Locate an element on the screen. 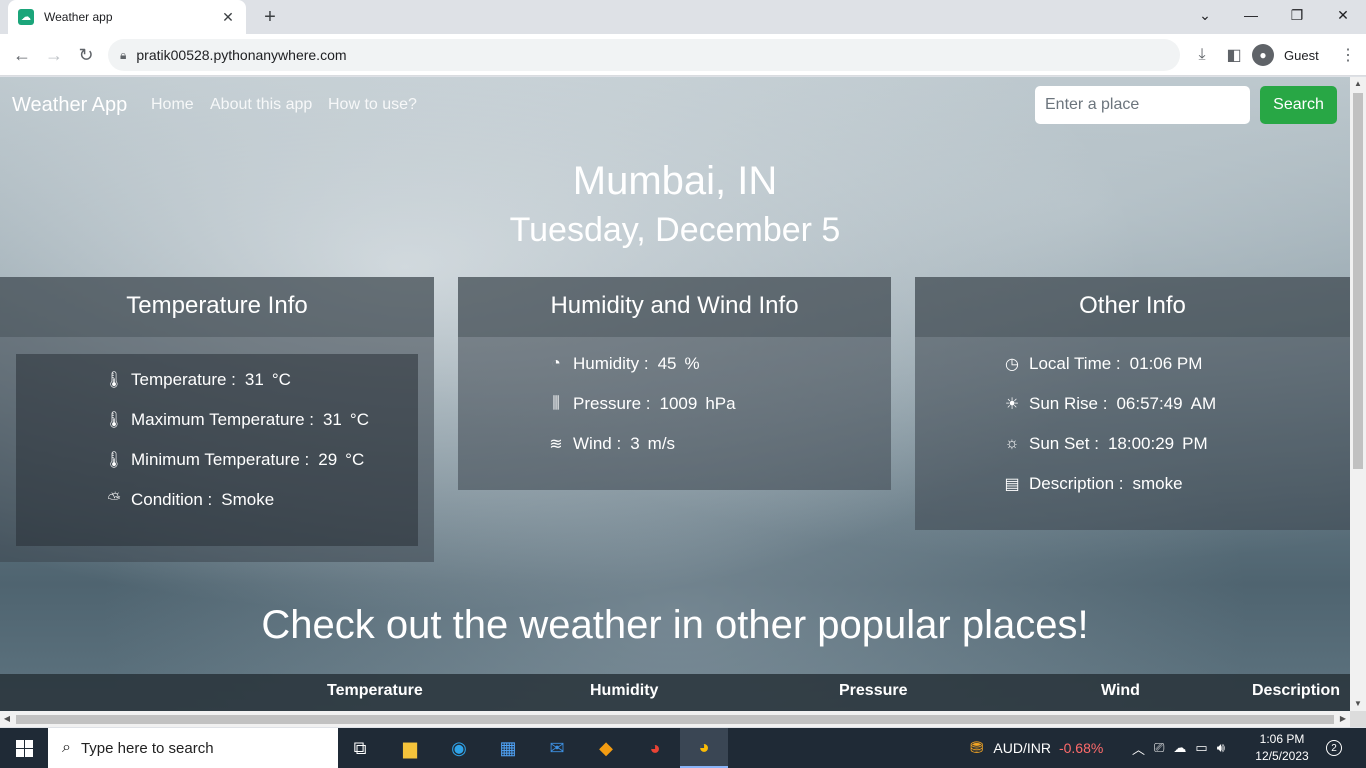  sunset-icon: ☼ is located at coordinates (1012, 443).